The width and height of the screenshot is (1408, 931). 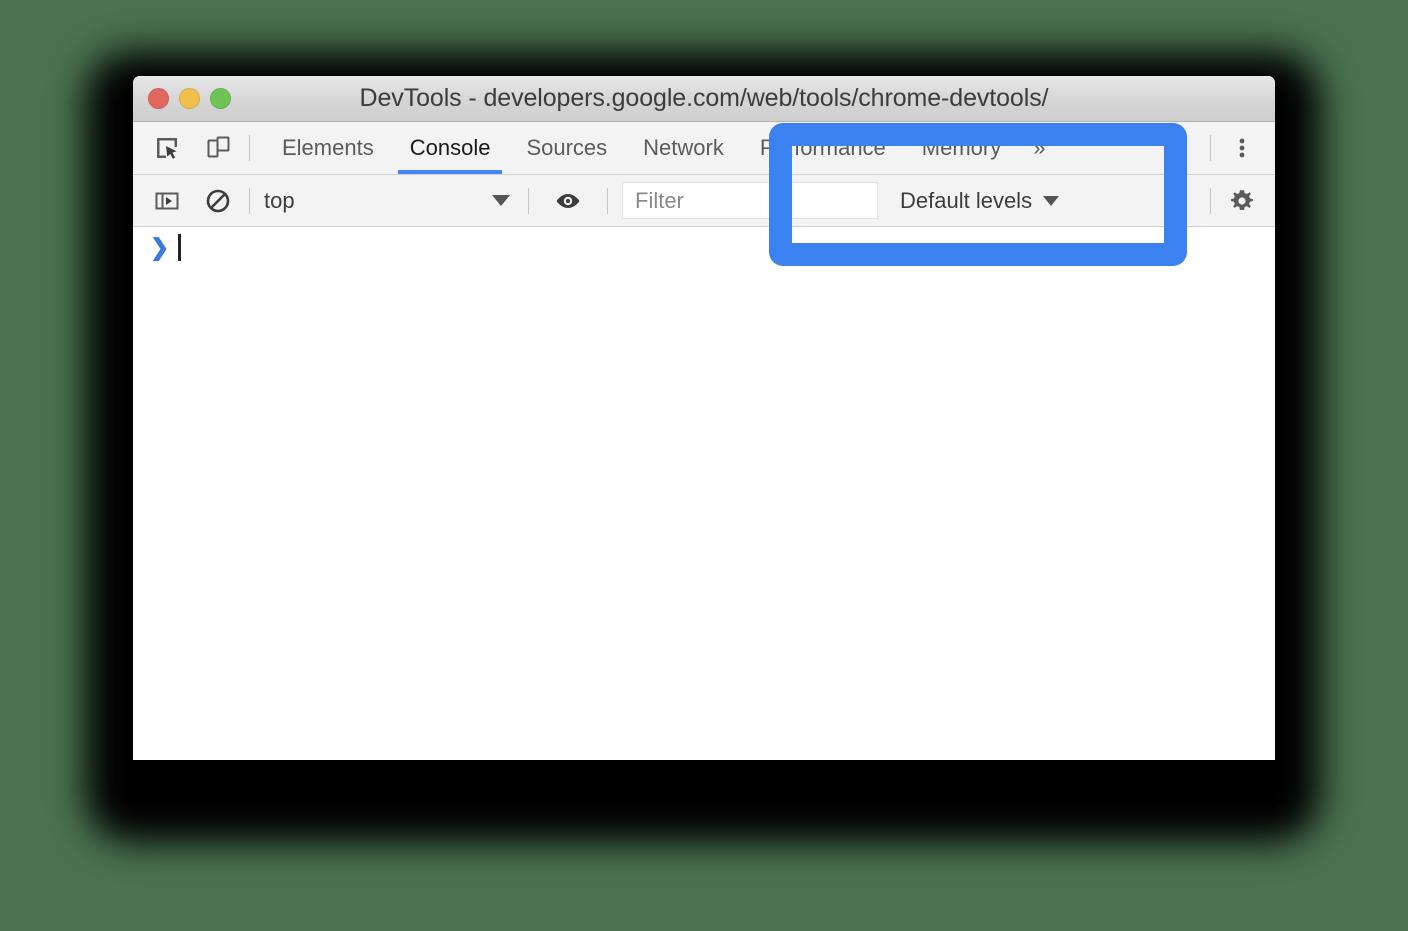 What do you see at coordinates (167, 201) in the screenshot?
I see `console-sidebar-toggle-icon` at bounding box center [167, 201].